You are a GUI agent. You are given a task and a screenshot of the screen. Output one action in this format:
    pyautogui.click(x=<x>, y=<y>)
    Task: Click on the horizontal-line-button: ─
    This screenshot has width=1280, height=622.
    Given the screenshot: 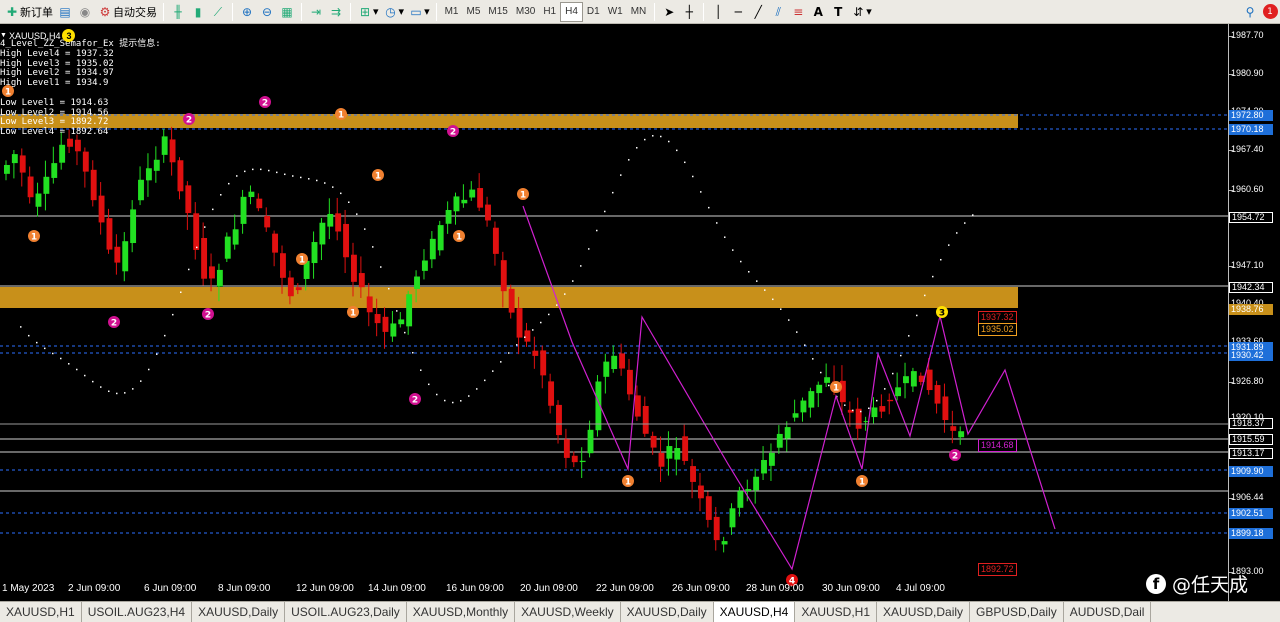 What is the action you would take?
    pyautogui.click(x=738, y=12)
    